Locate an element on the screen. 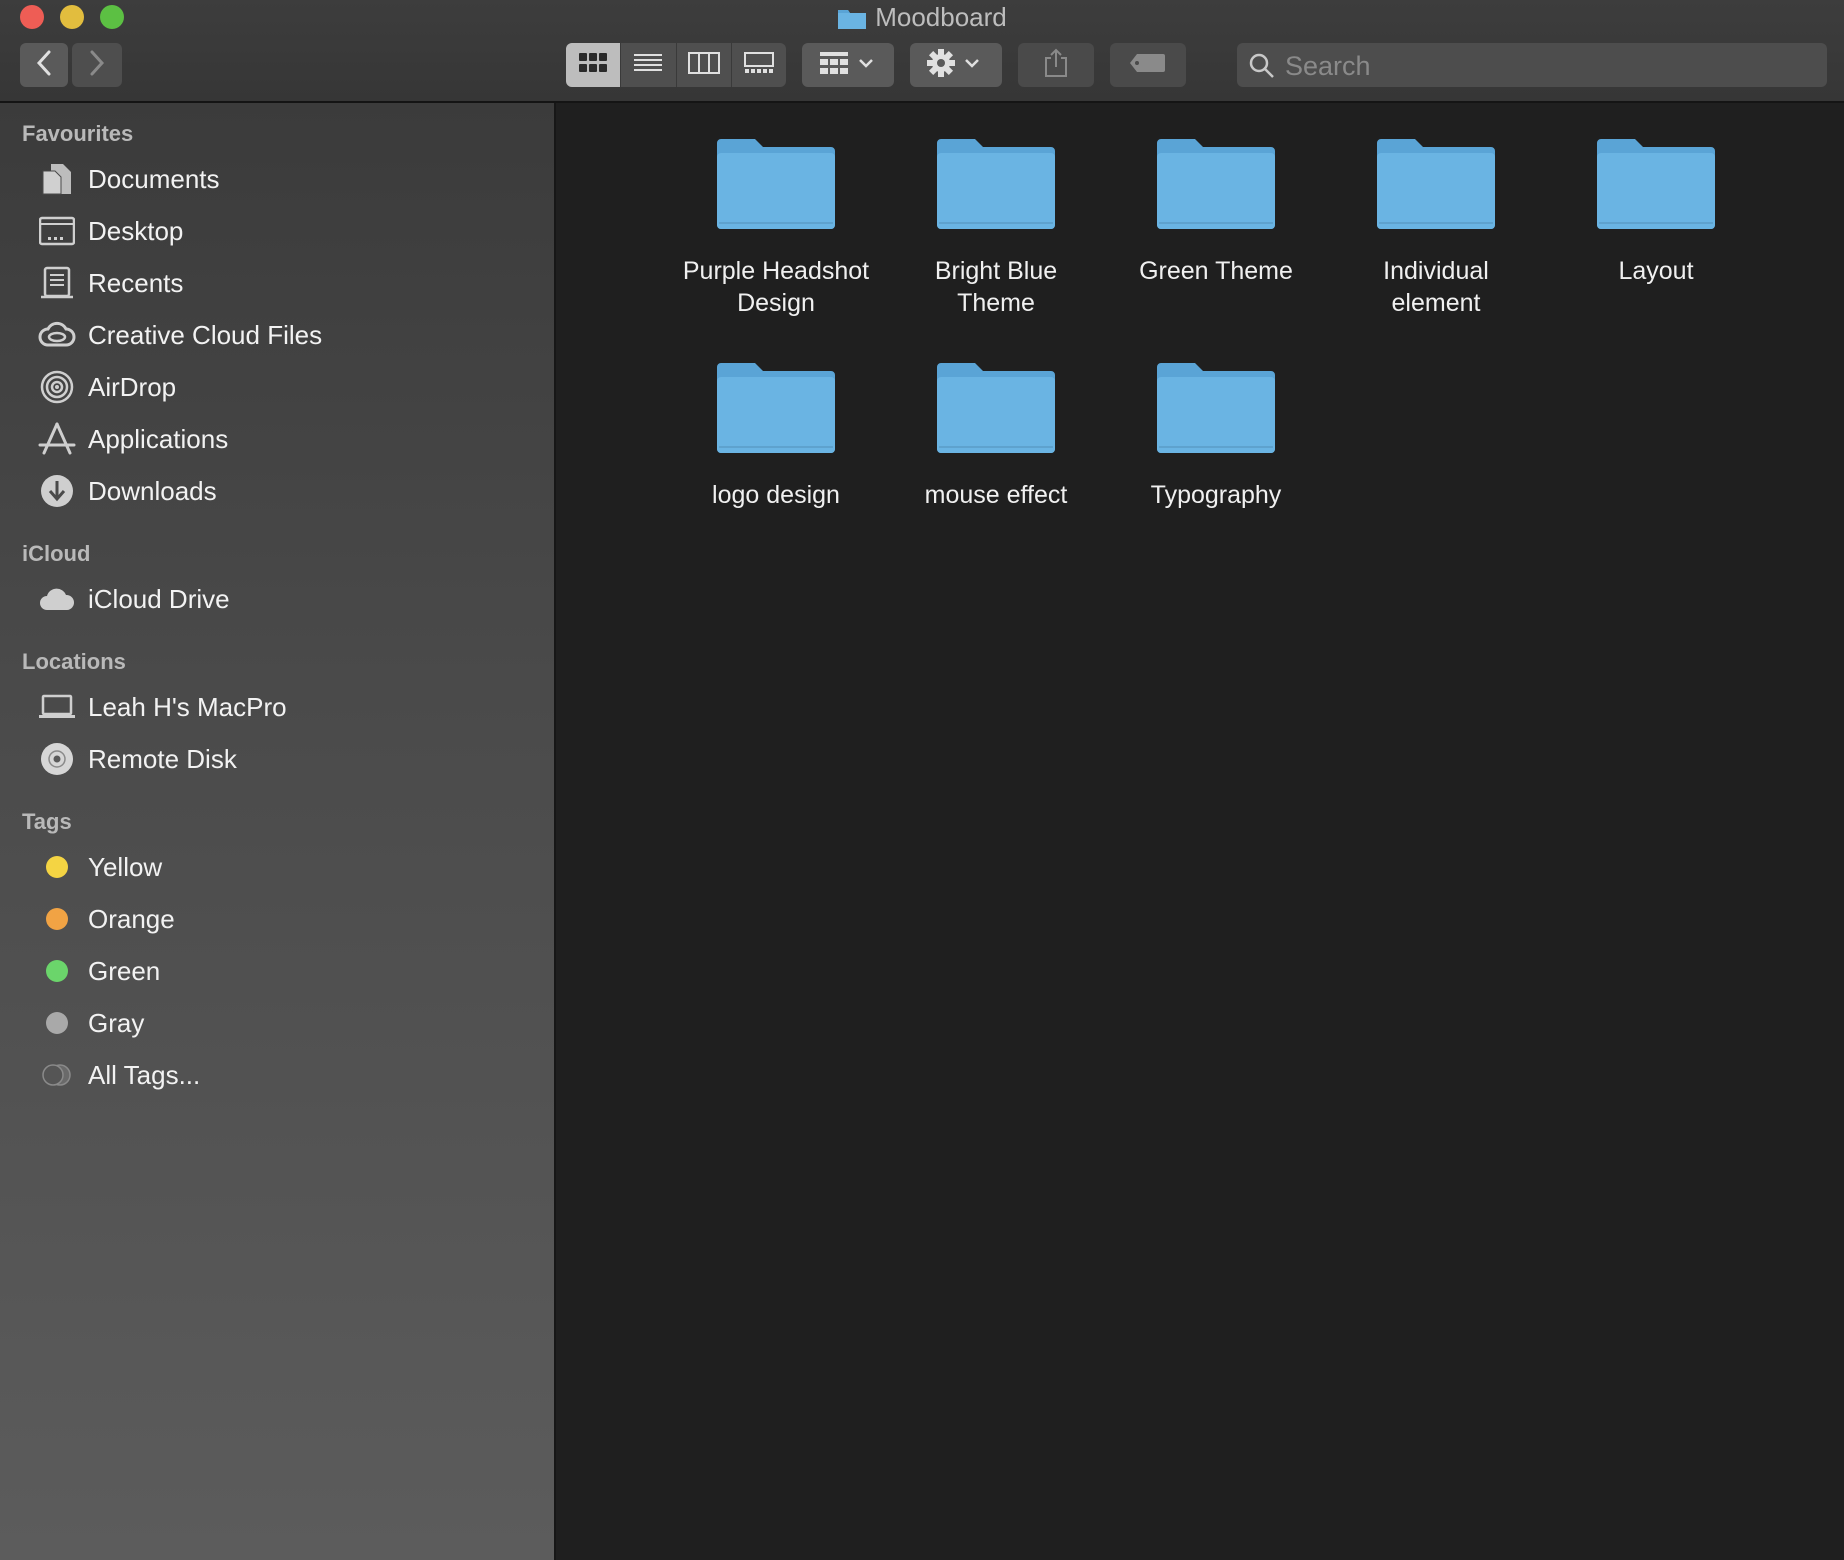  sidebar-item-label: iCloud Drive is located at coordinates (159, 598).